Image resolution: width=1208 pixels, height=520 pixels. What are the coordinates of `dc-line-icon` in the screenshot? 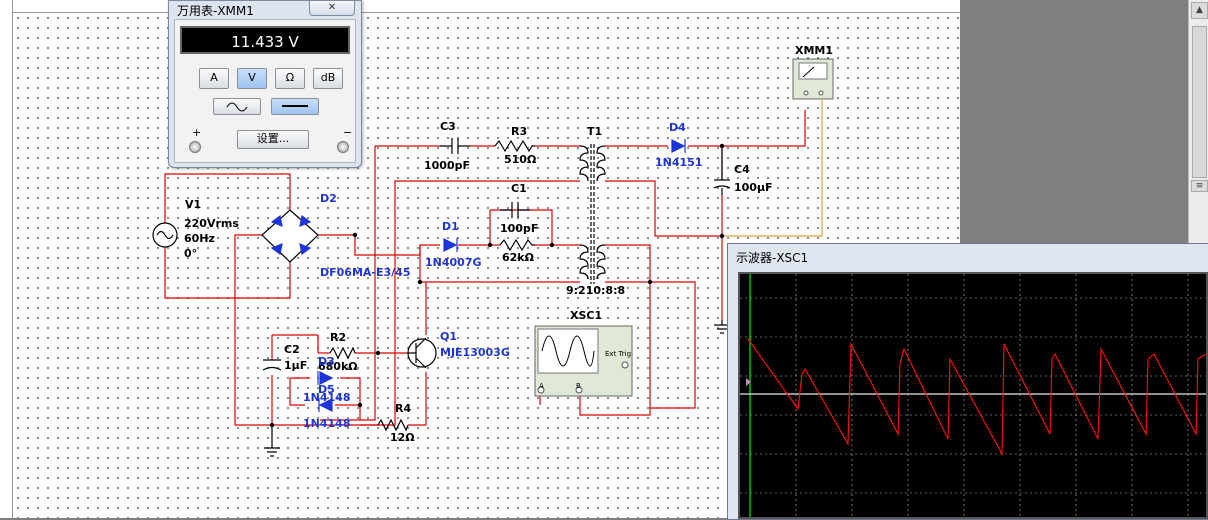 It's located at (295, 106).